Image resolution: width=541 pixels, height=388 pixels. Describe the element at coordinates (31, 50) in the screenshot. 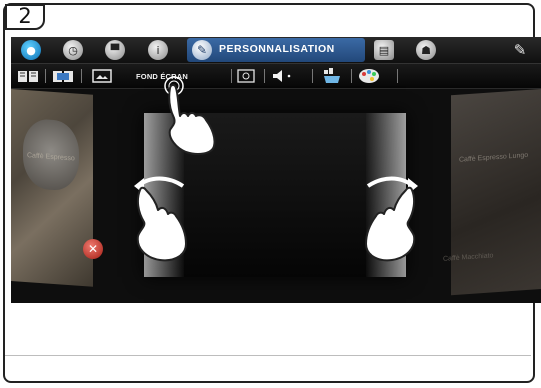

I see `water-drop-icon: ●` at that location.